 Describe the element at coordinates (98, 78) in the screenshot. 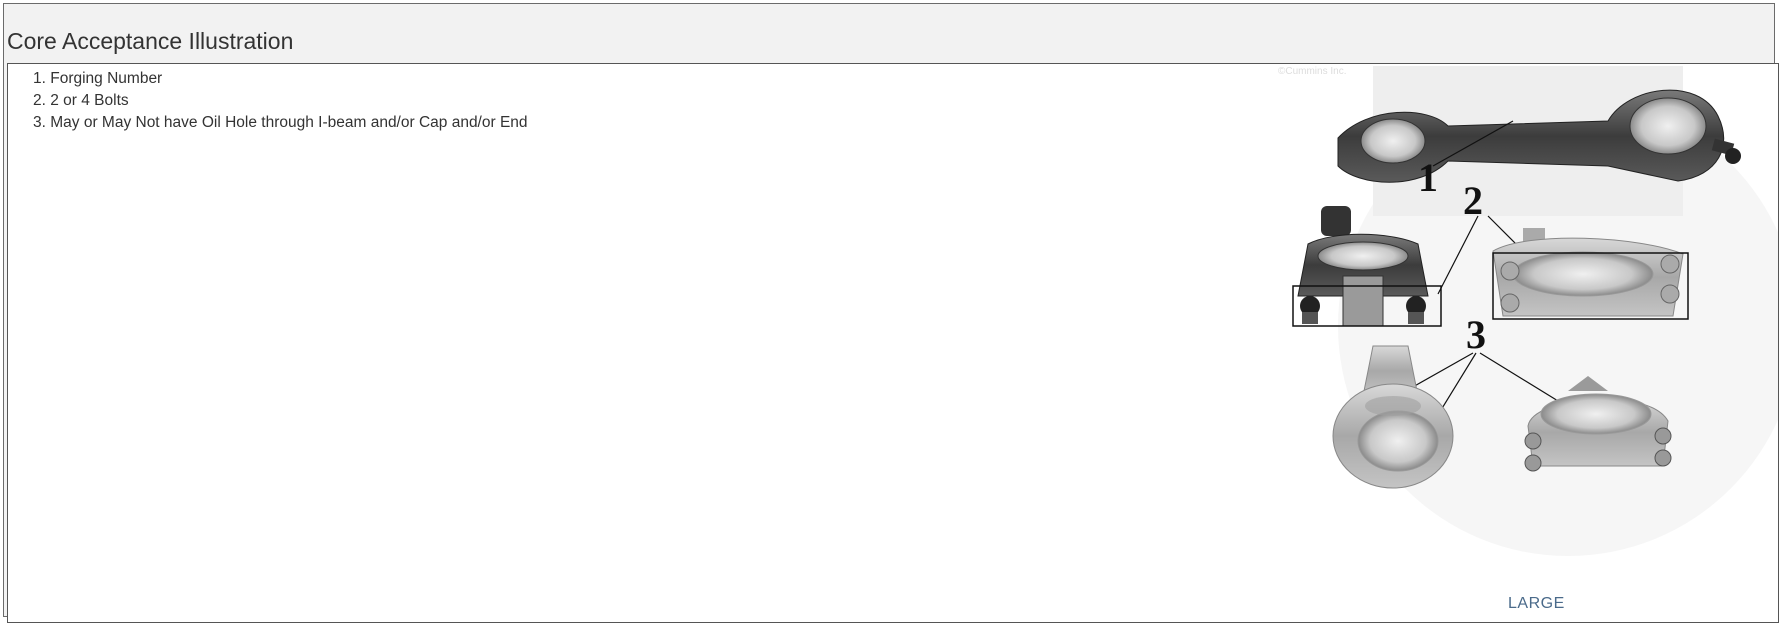

I see `list-item: 1. Forging Number` at that location.